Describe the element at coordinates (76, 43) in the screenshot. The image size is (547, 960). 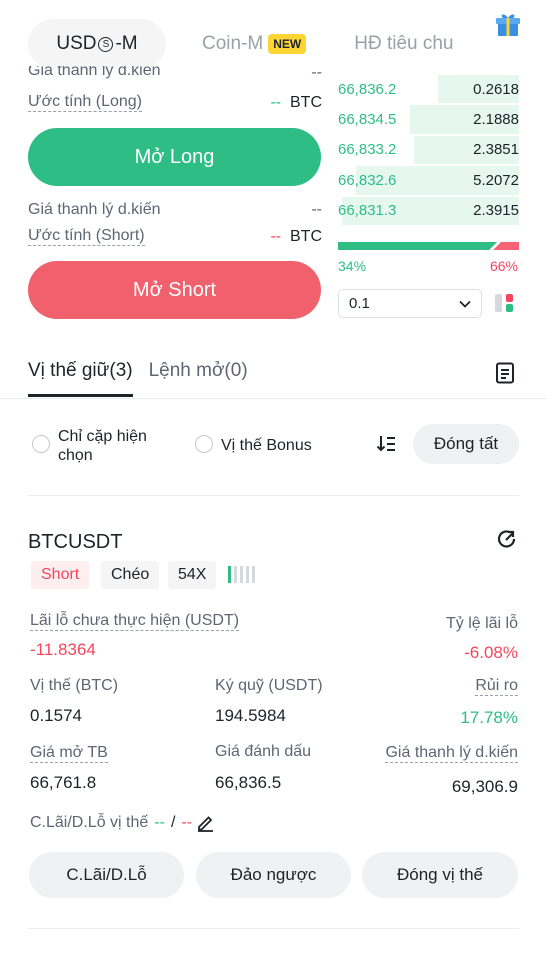
I see `tab-usds-prefix: USD` at that location.